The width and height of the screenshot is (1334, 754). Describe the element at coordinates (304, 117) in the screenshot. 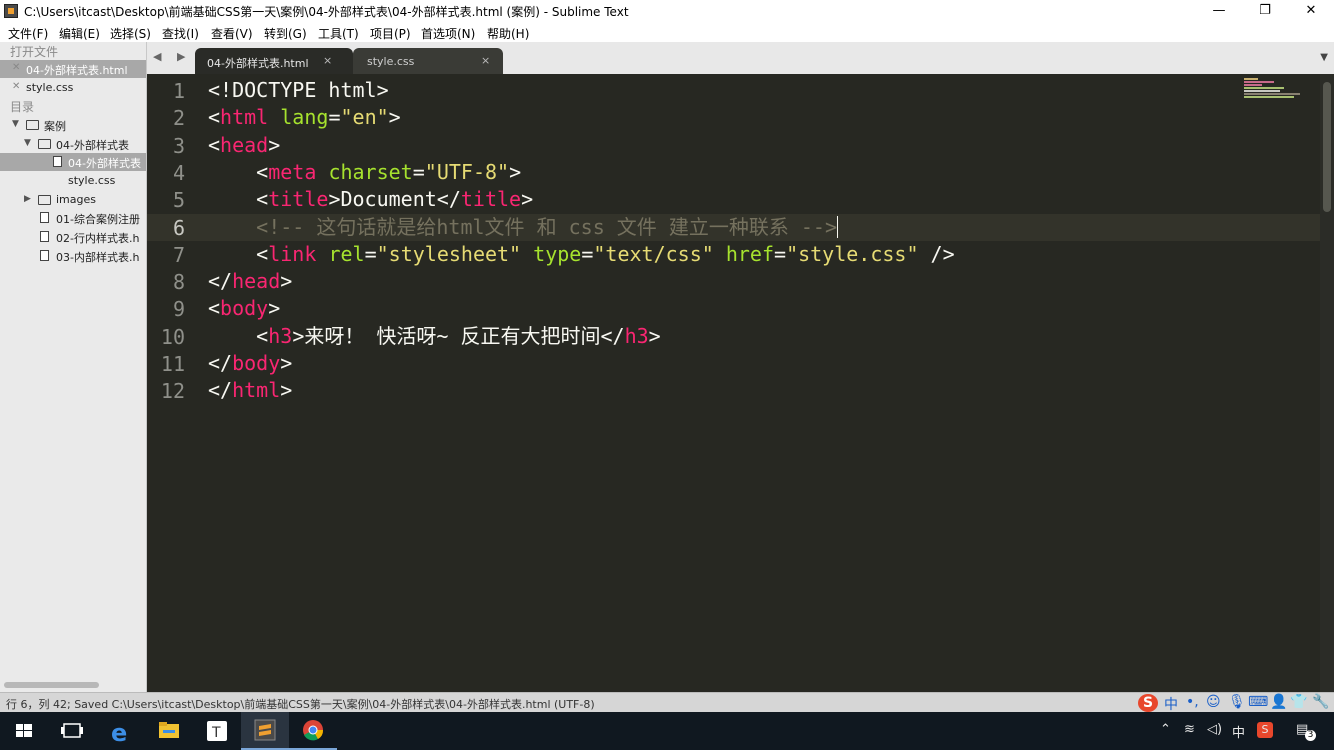

I see `code-line: <html lang="en">` at that location.